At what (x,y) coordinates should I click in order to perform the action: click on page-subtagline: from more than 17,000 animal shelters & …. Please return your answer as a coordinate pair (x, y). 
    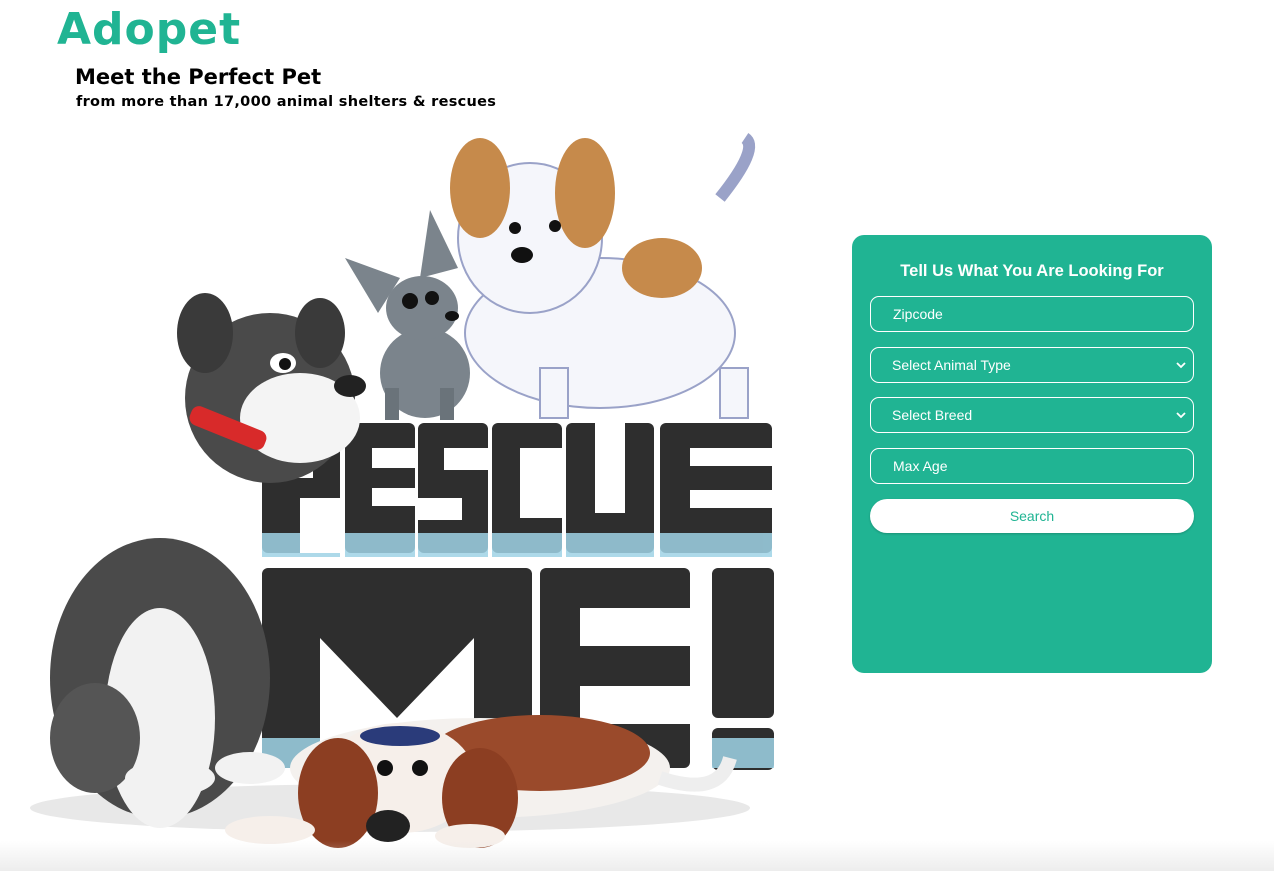
    Looking at the image, I should click on (286, 102).